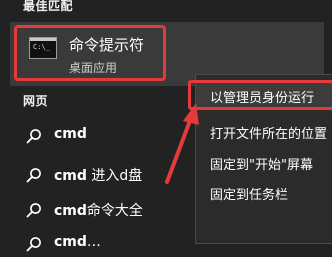 Image resolution: width=332 pixels, height=257 pixels. What do you see at coordinates (269, 134) in the screenshot?
I see `menu-item-label: 打开文件所在的位置` at bounding box center [269, 134].